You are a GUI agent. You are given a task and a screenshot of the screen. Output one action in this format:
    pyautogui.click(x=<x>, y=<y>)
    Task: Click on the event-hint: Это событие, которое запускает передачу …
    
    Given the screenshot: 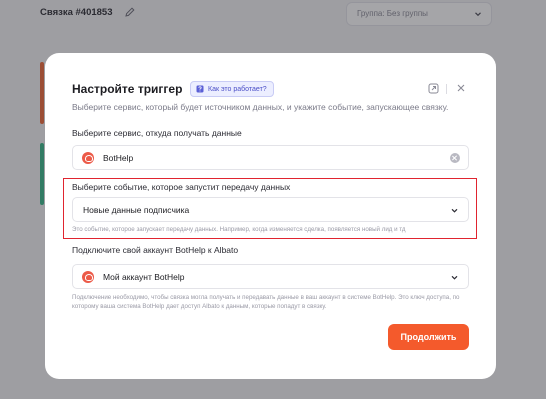 What is the action you would take?
    pyautogui.click(x=239, y=229)
    